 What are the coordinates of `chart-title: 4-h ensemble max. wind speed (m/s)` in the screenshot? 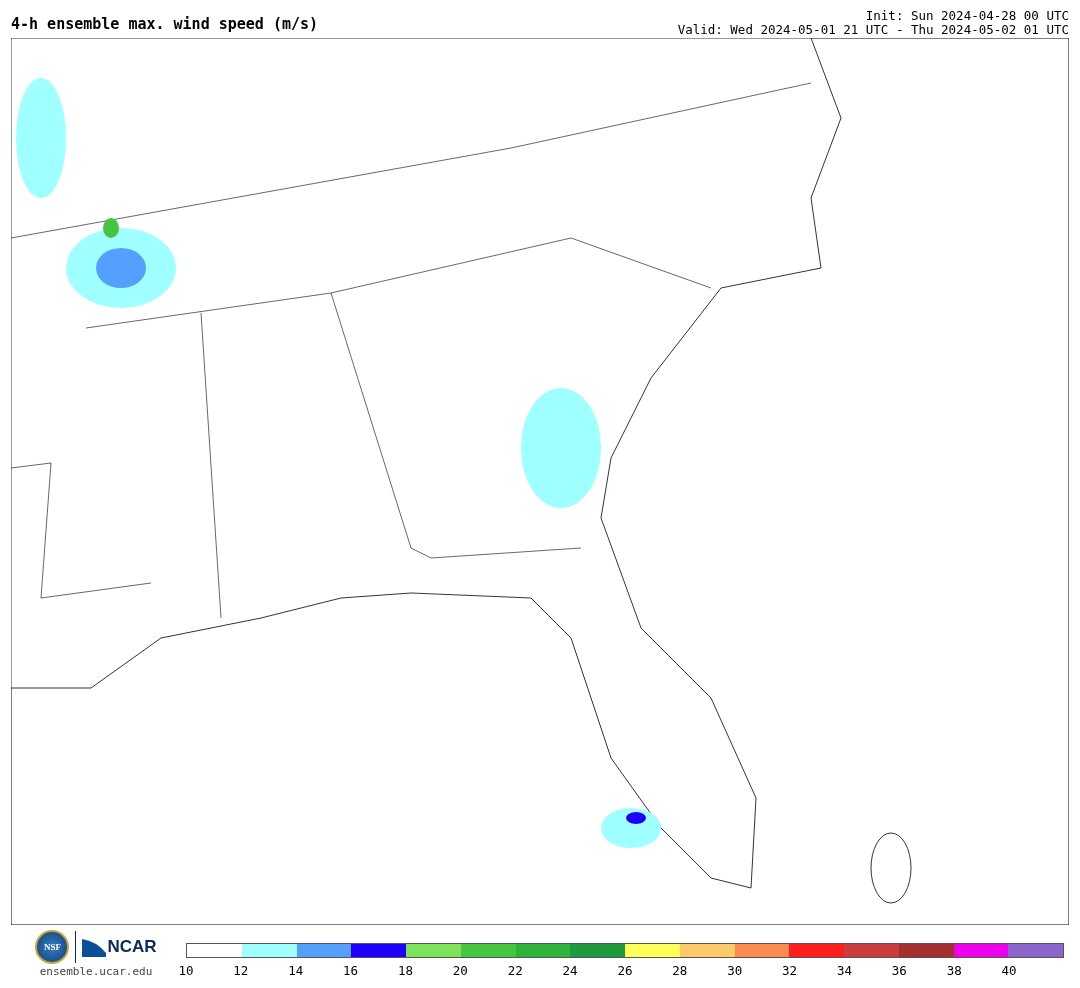 It's located at (165, 25).